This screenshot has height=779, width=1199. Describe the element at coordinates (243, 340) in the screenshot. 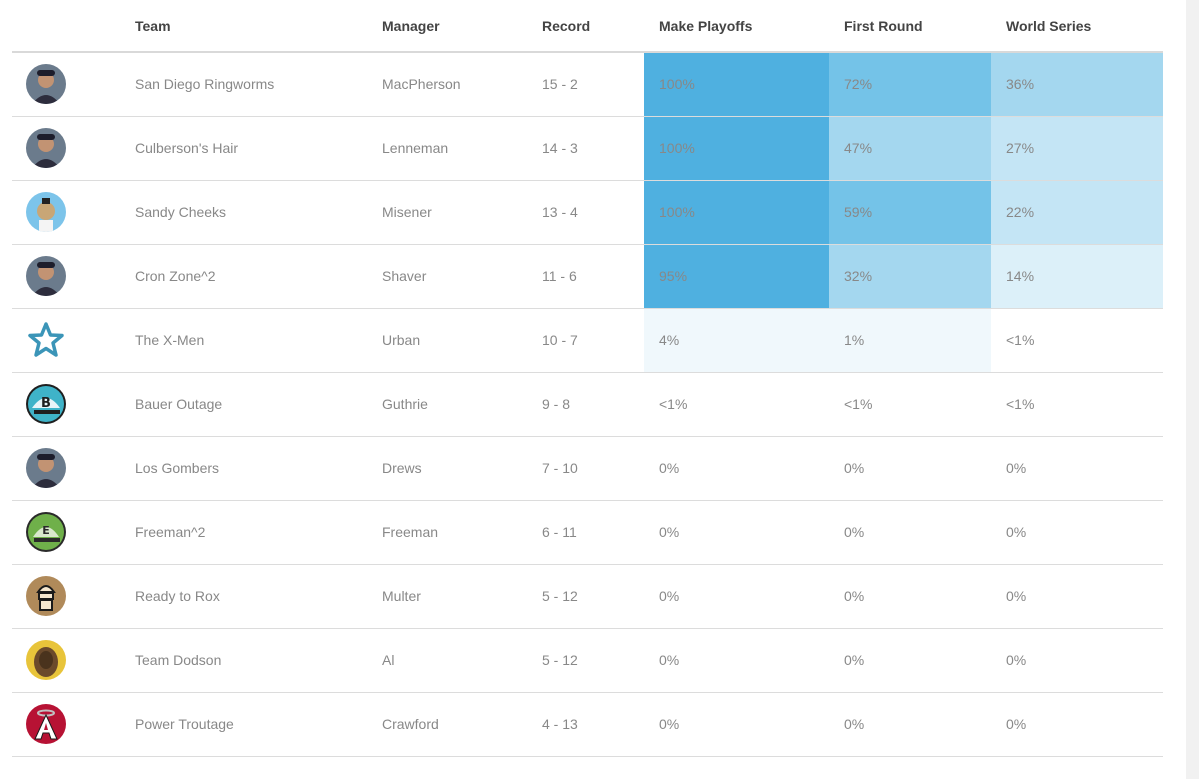

I see `team-name-cell: The X-Men` at that location.